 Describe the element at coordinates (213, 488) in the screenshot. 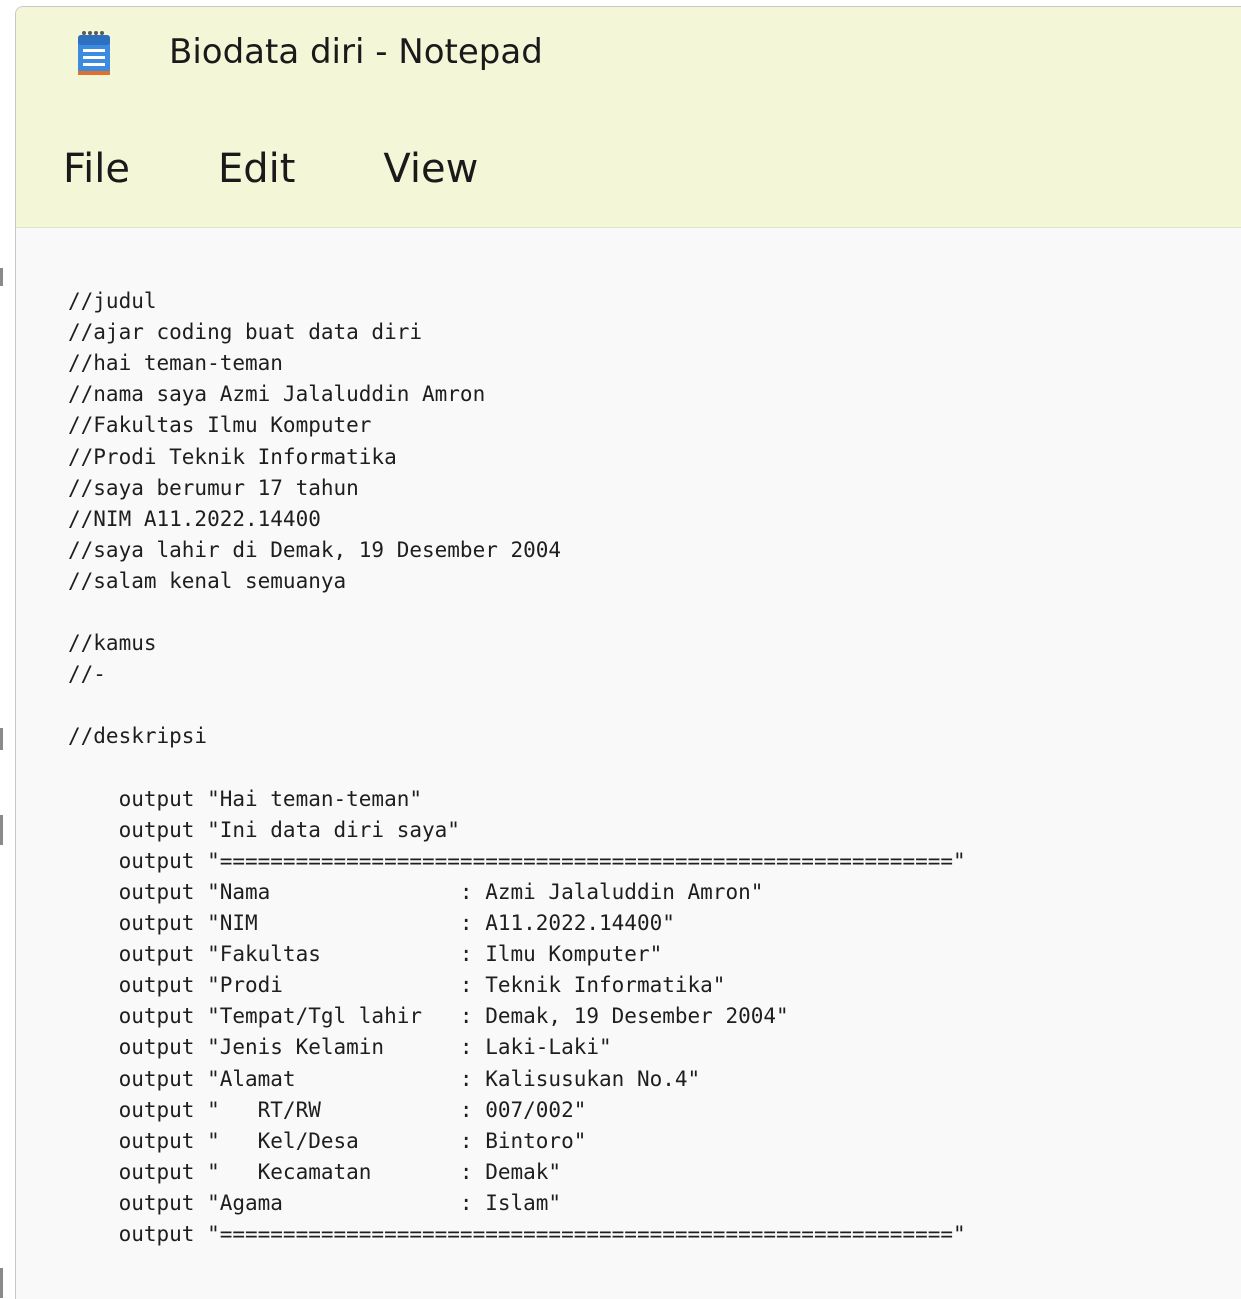

I see `editor-line: //saya berumur 17 tahun` at that location.